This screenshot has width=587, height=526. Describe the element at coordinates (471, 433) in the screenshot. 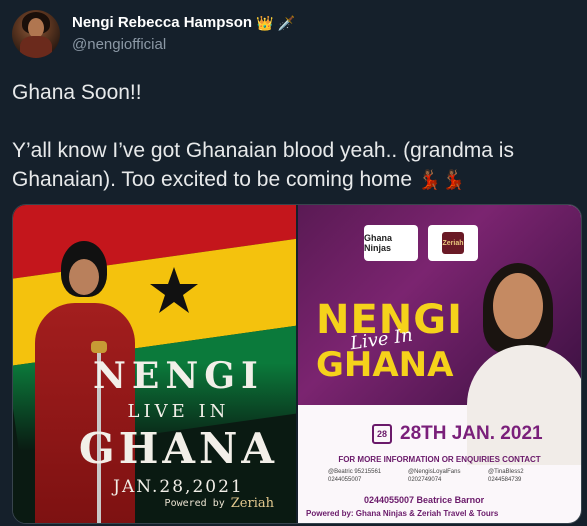

I see `right-date: 28TH JAN. 2021` at that location.